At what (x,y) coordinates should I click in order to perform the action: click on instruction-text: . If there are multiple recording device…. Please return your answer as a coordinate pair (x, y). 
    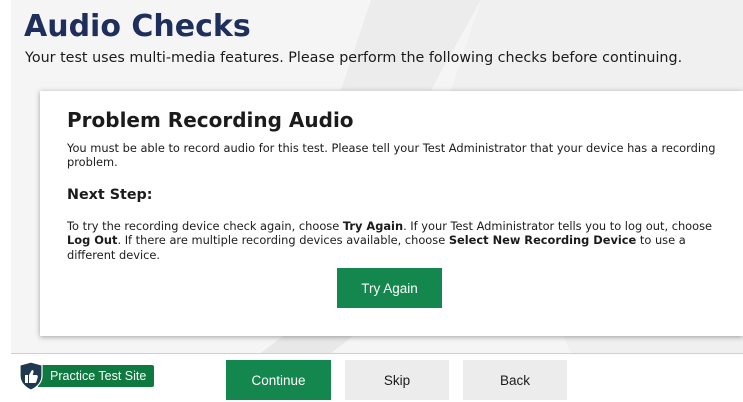
    Looking at the image, I should click on (283, 240).